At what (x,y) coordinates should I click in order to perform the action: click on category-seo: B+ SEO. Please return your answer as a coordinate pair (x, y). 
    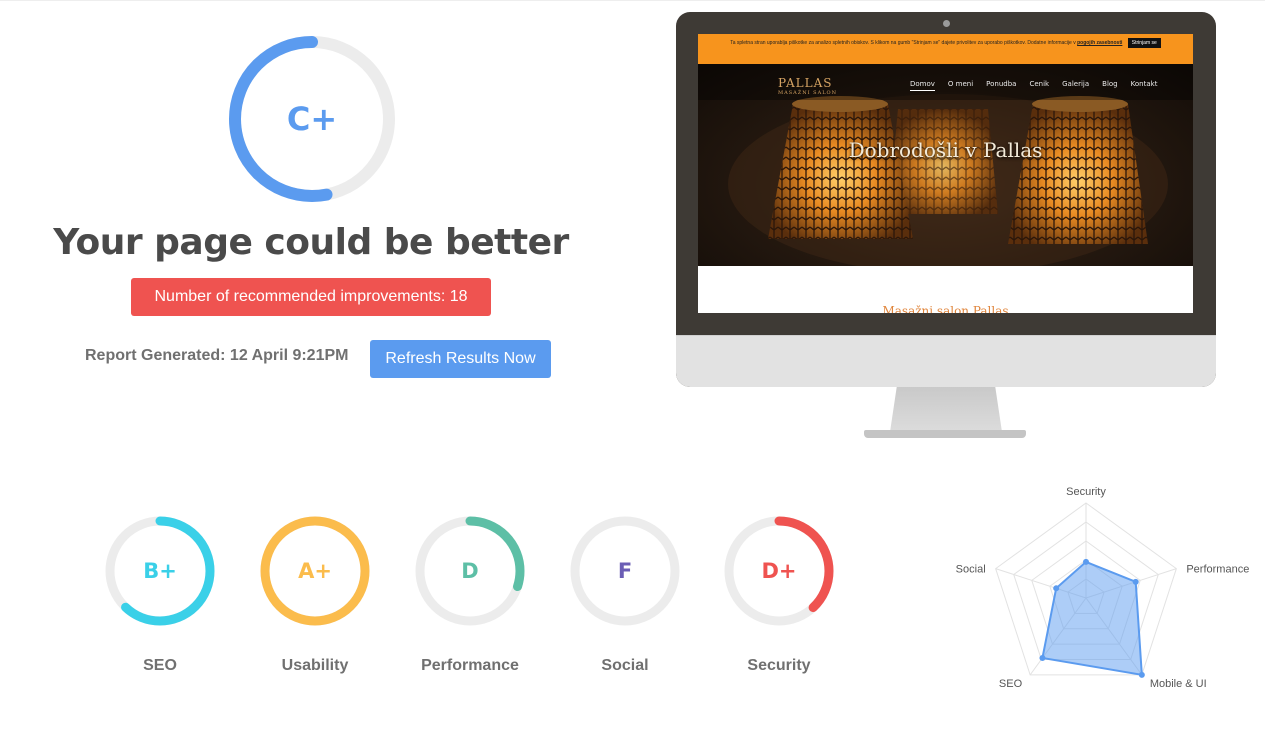
    Looking at the image, I should click on (160, 594).